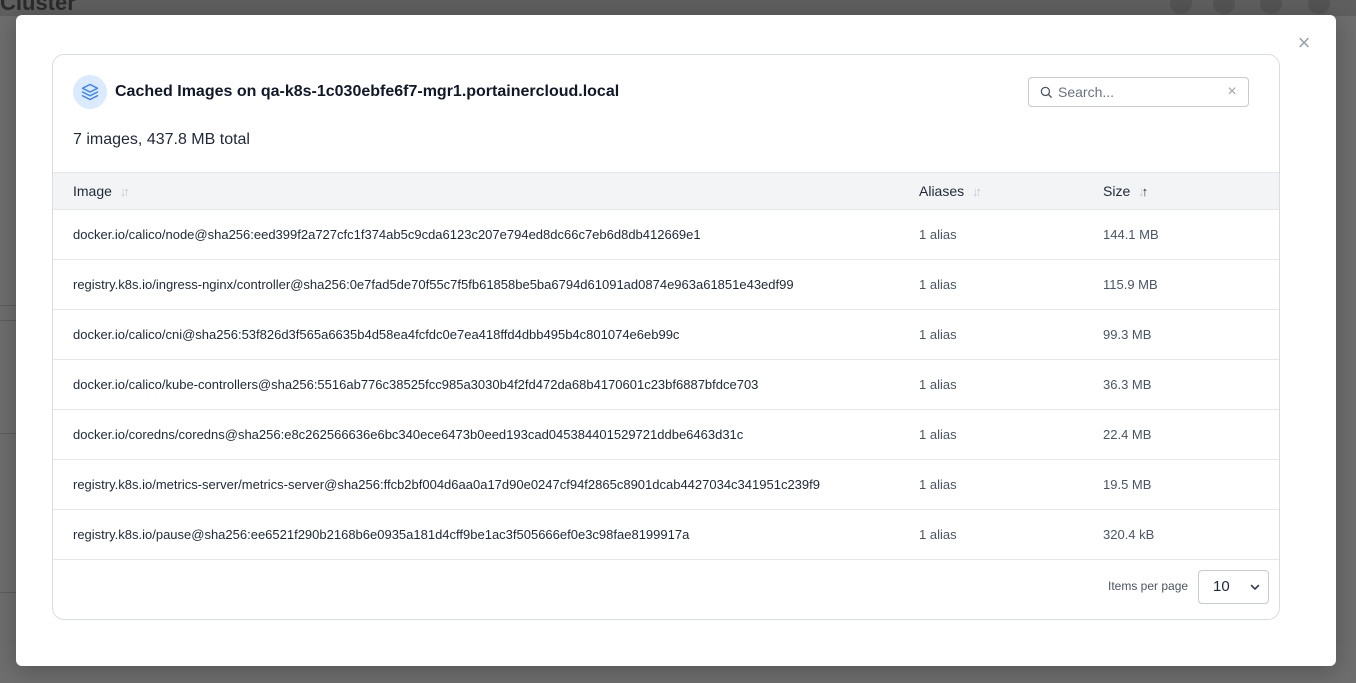  What do you see at coordinates (1131, 234) in the screenshot?
I see `size-cell: 144.1 MB` at bounding box center [1131, 234].